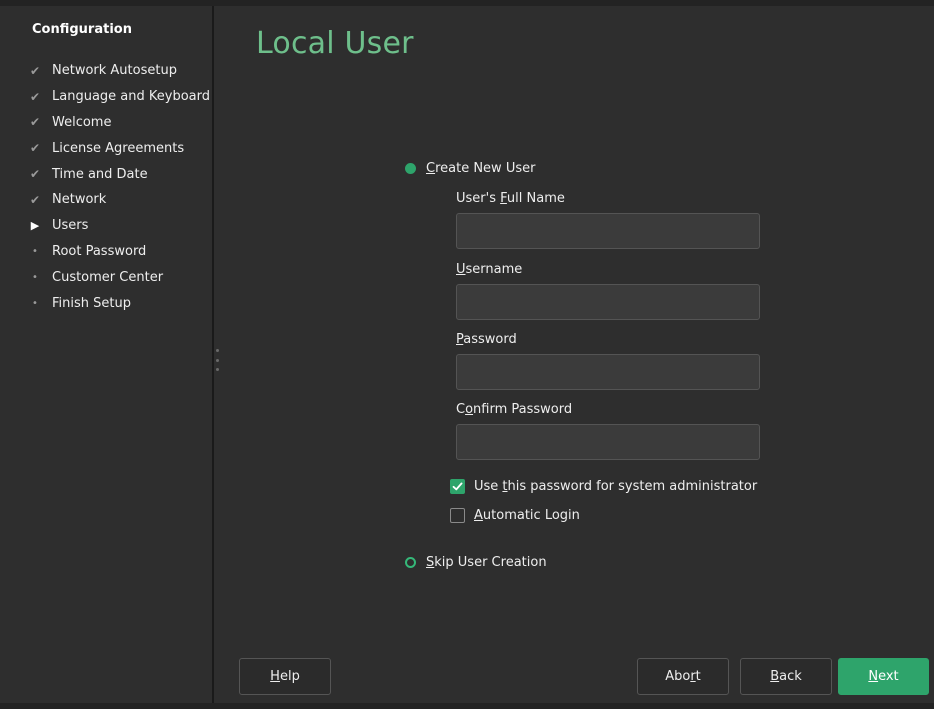  What do you see at coordinates (486, 562) in the screenshot?
I see `skip-user-creation-label: Skip User Creation` at bounding box center [486, 562].